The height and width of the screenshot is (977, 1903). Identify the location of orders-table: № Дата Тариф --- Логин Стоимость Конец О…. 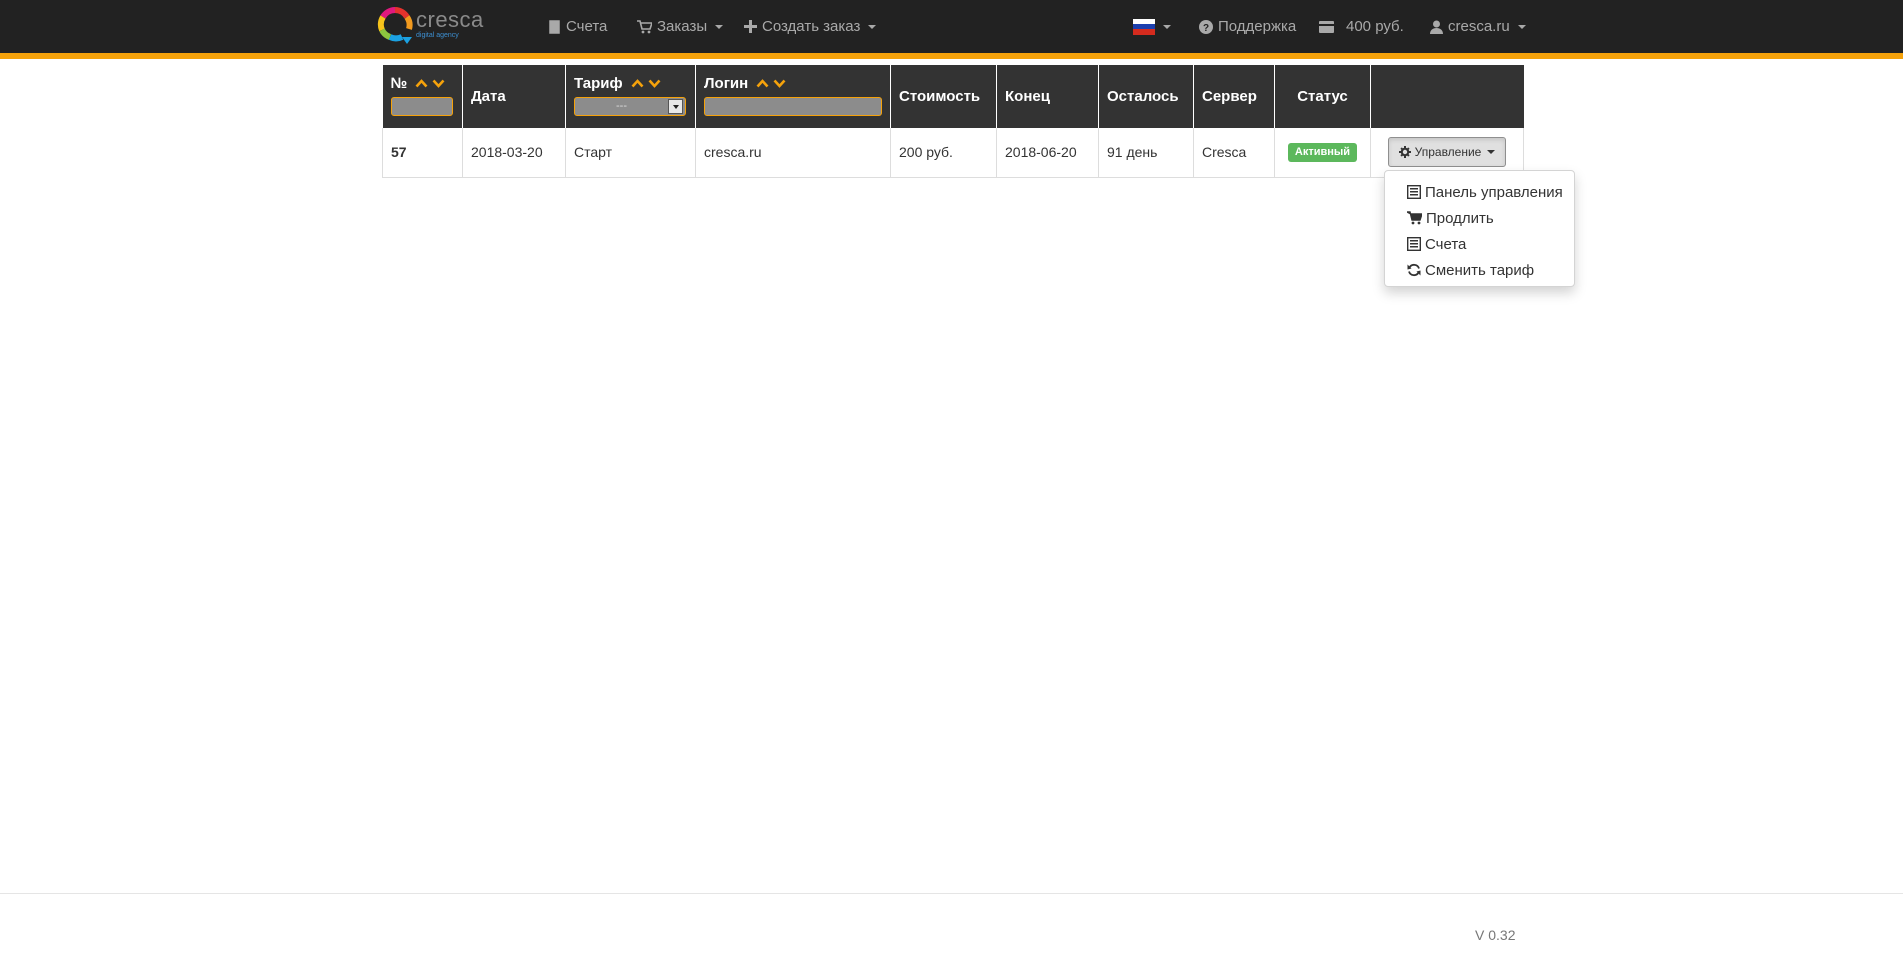
(953, 121).